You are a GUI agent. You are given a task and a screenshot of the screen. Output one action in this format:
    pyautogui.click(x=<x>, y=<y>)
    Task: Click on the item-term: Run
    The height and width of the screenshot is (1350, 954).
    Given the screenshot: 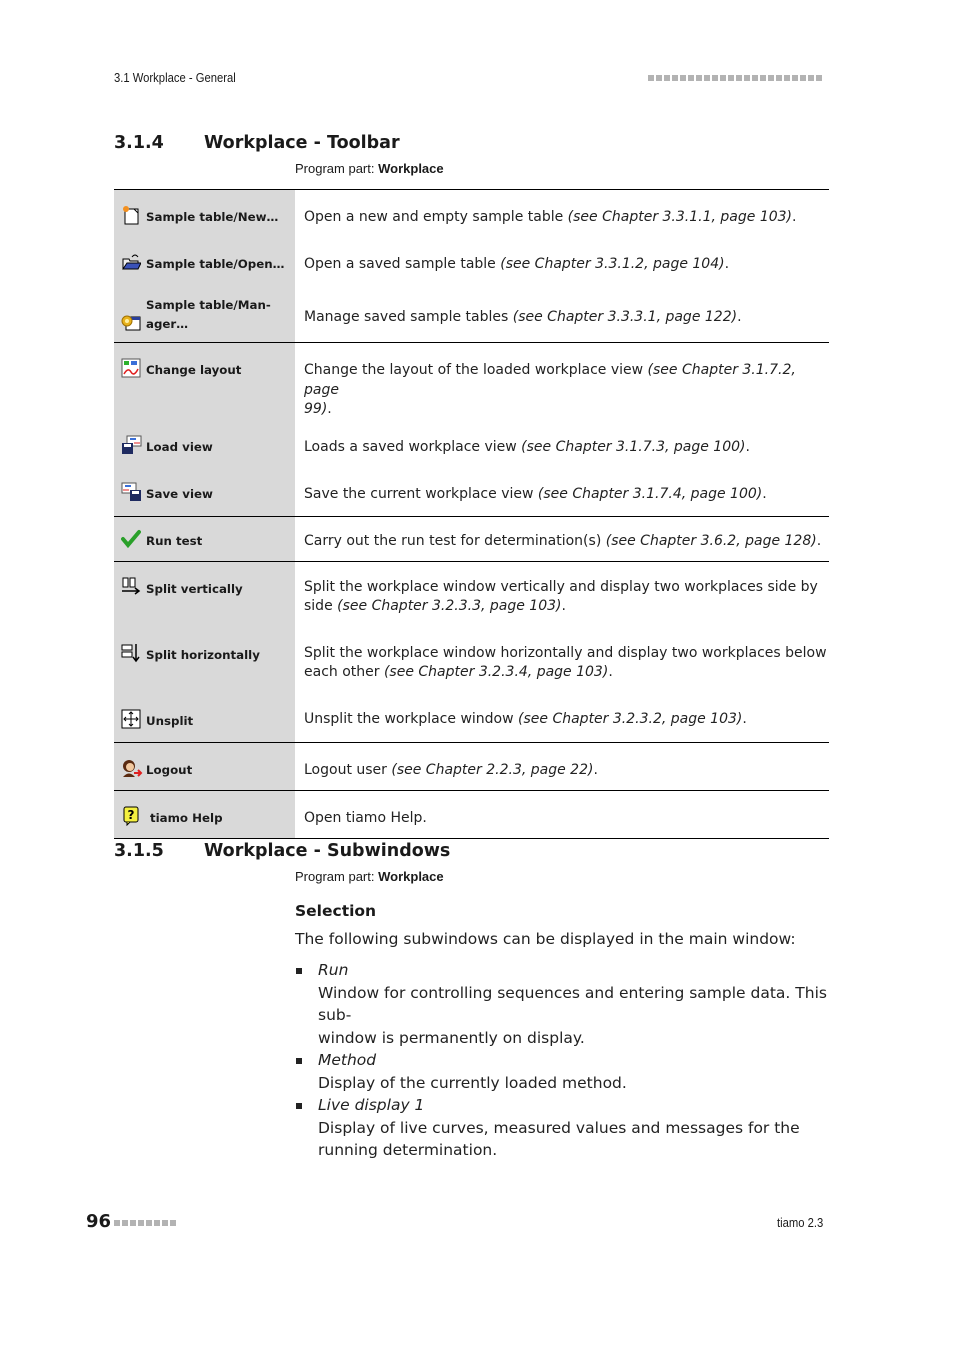 What is the action you would take?
    pyautogui.click(x=333, y=970)
    